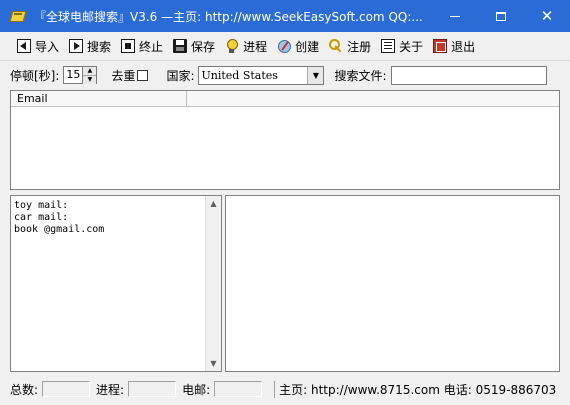  Describe the element at coordinates (110, 389) in the screenshot. I see `progress-status-label: 进程:` at that location.